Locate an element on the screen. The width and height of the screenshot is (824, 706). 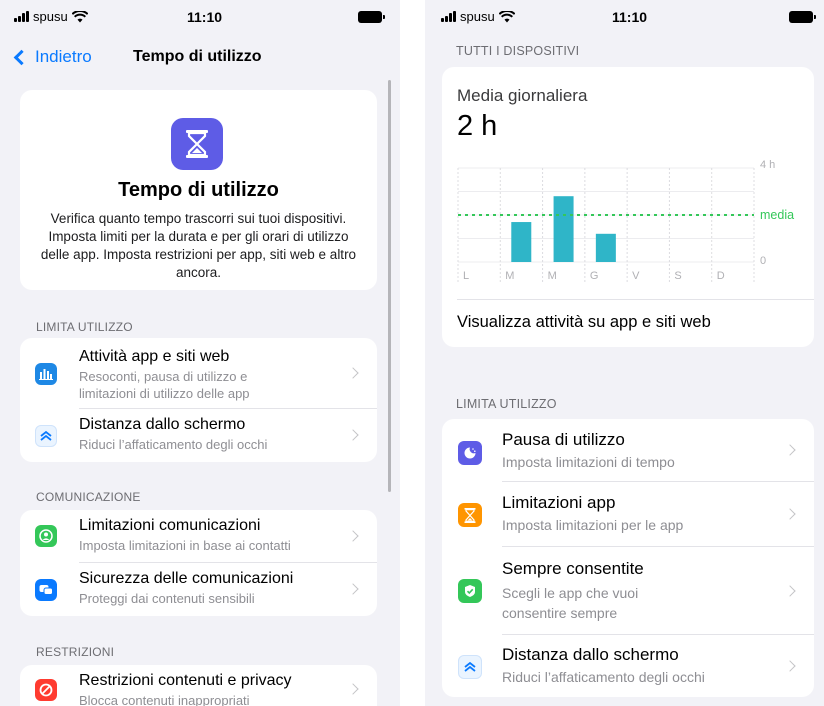
section-header-communication: COMUNICAZIONE is located at coordinates (88, 497).